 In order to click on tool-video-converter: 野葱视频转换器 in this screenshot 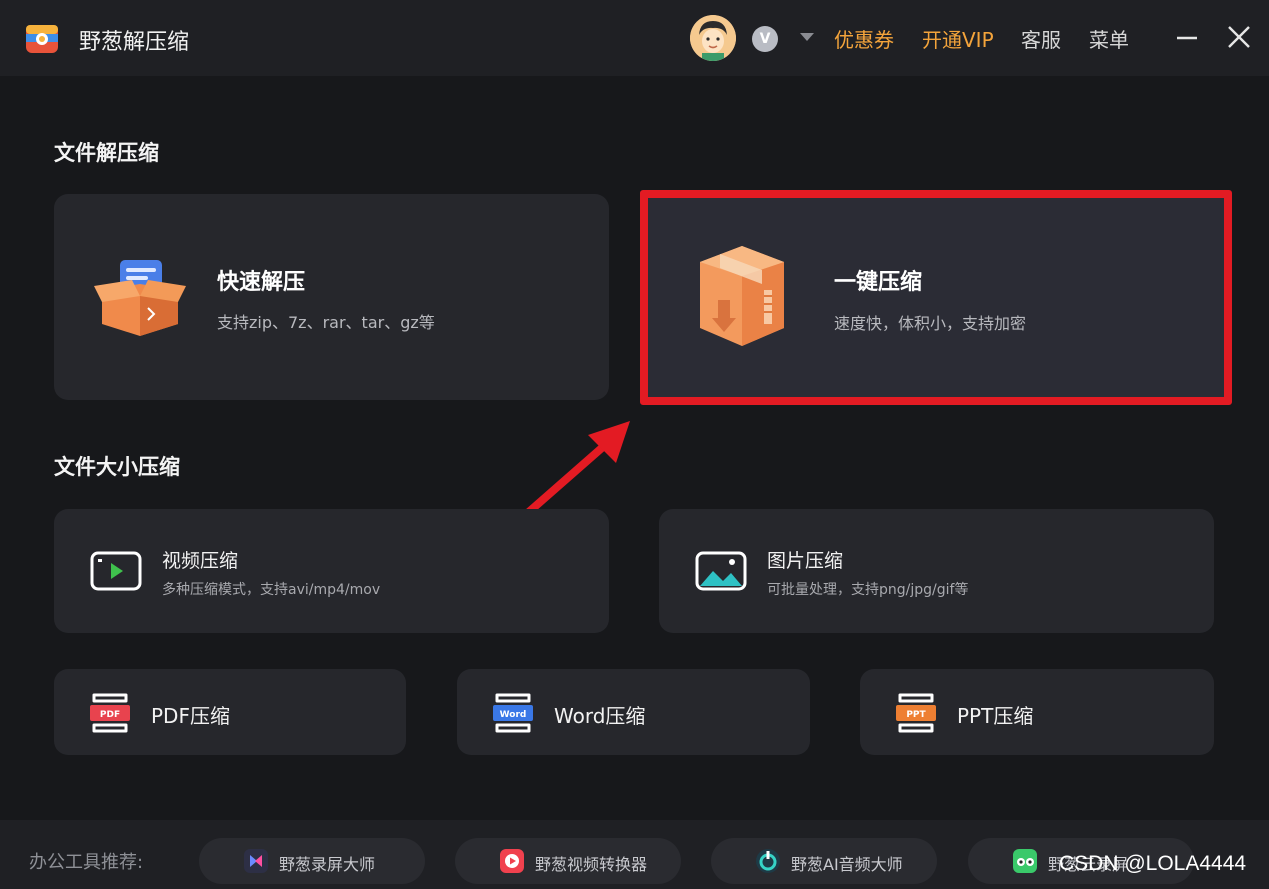, I will do `click(568, 861)`.